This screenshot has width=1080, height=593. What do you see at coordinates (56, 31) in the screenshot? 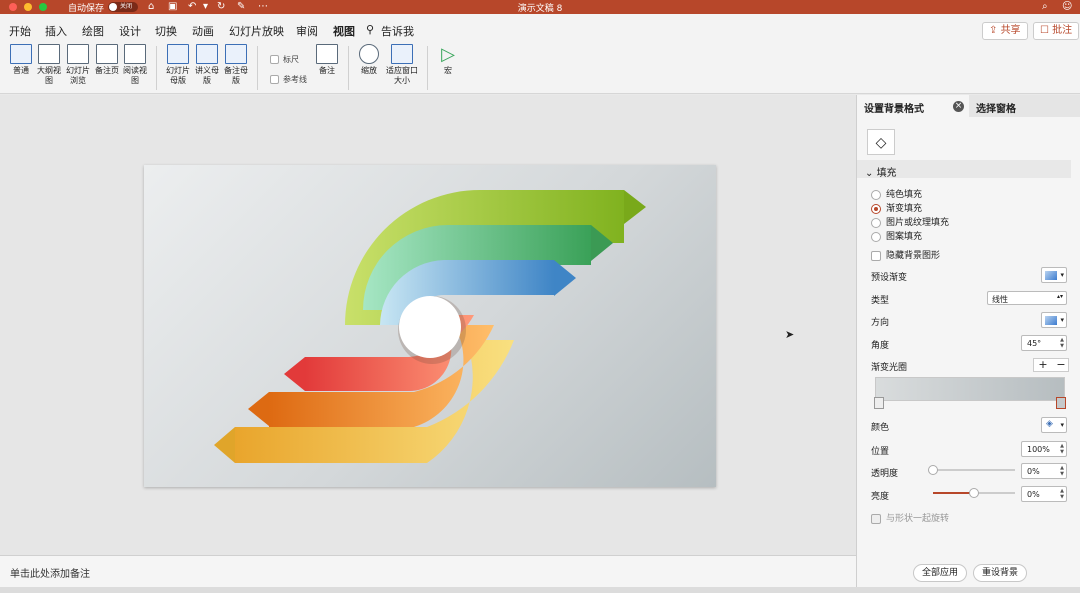
I see `tab-insert: 插入` at bounding box center [56, 31].